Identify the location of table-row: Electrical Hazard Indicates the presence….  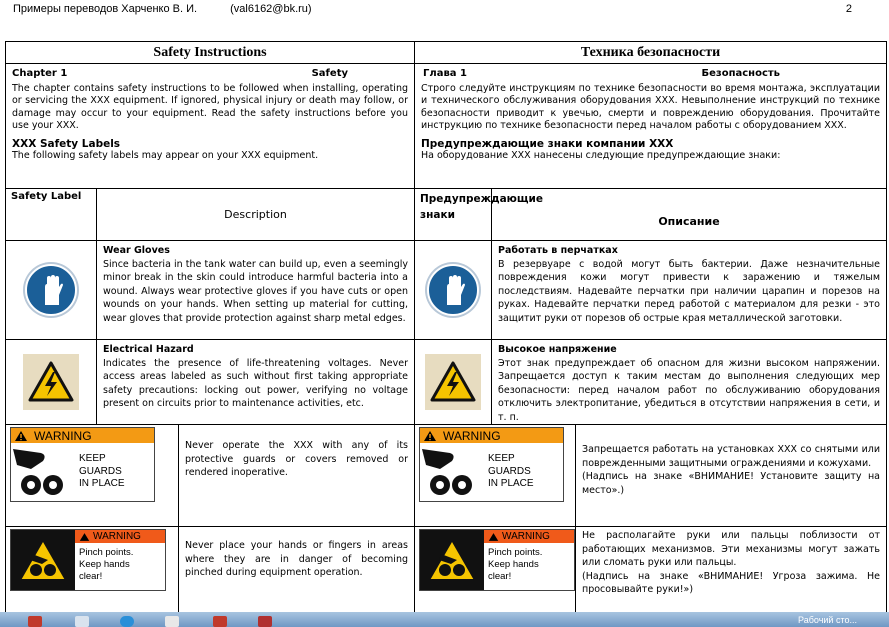
(210, 382).